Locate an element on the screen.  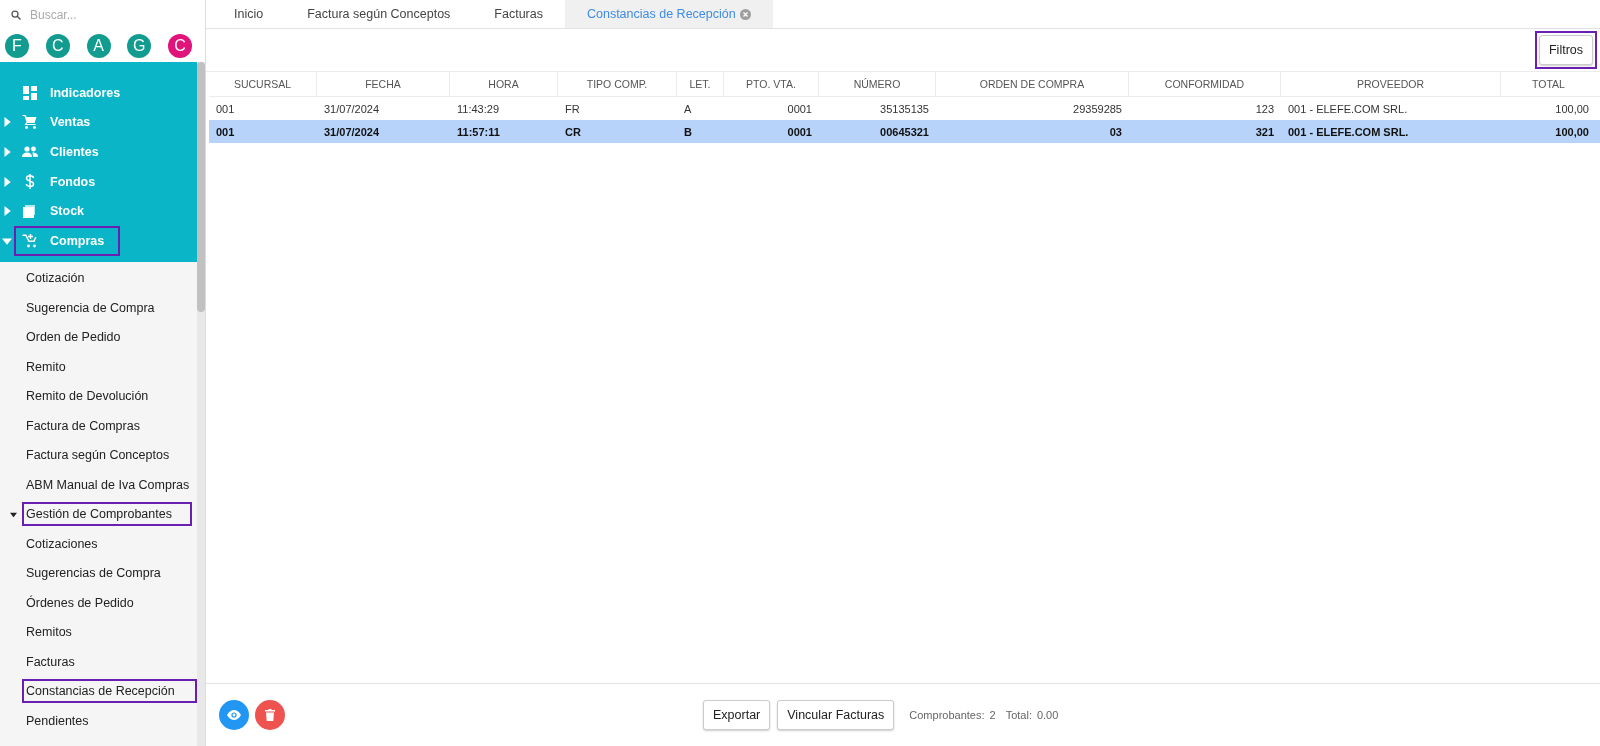
column-header: HORA is located at coordinates (504, 84).